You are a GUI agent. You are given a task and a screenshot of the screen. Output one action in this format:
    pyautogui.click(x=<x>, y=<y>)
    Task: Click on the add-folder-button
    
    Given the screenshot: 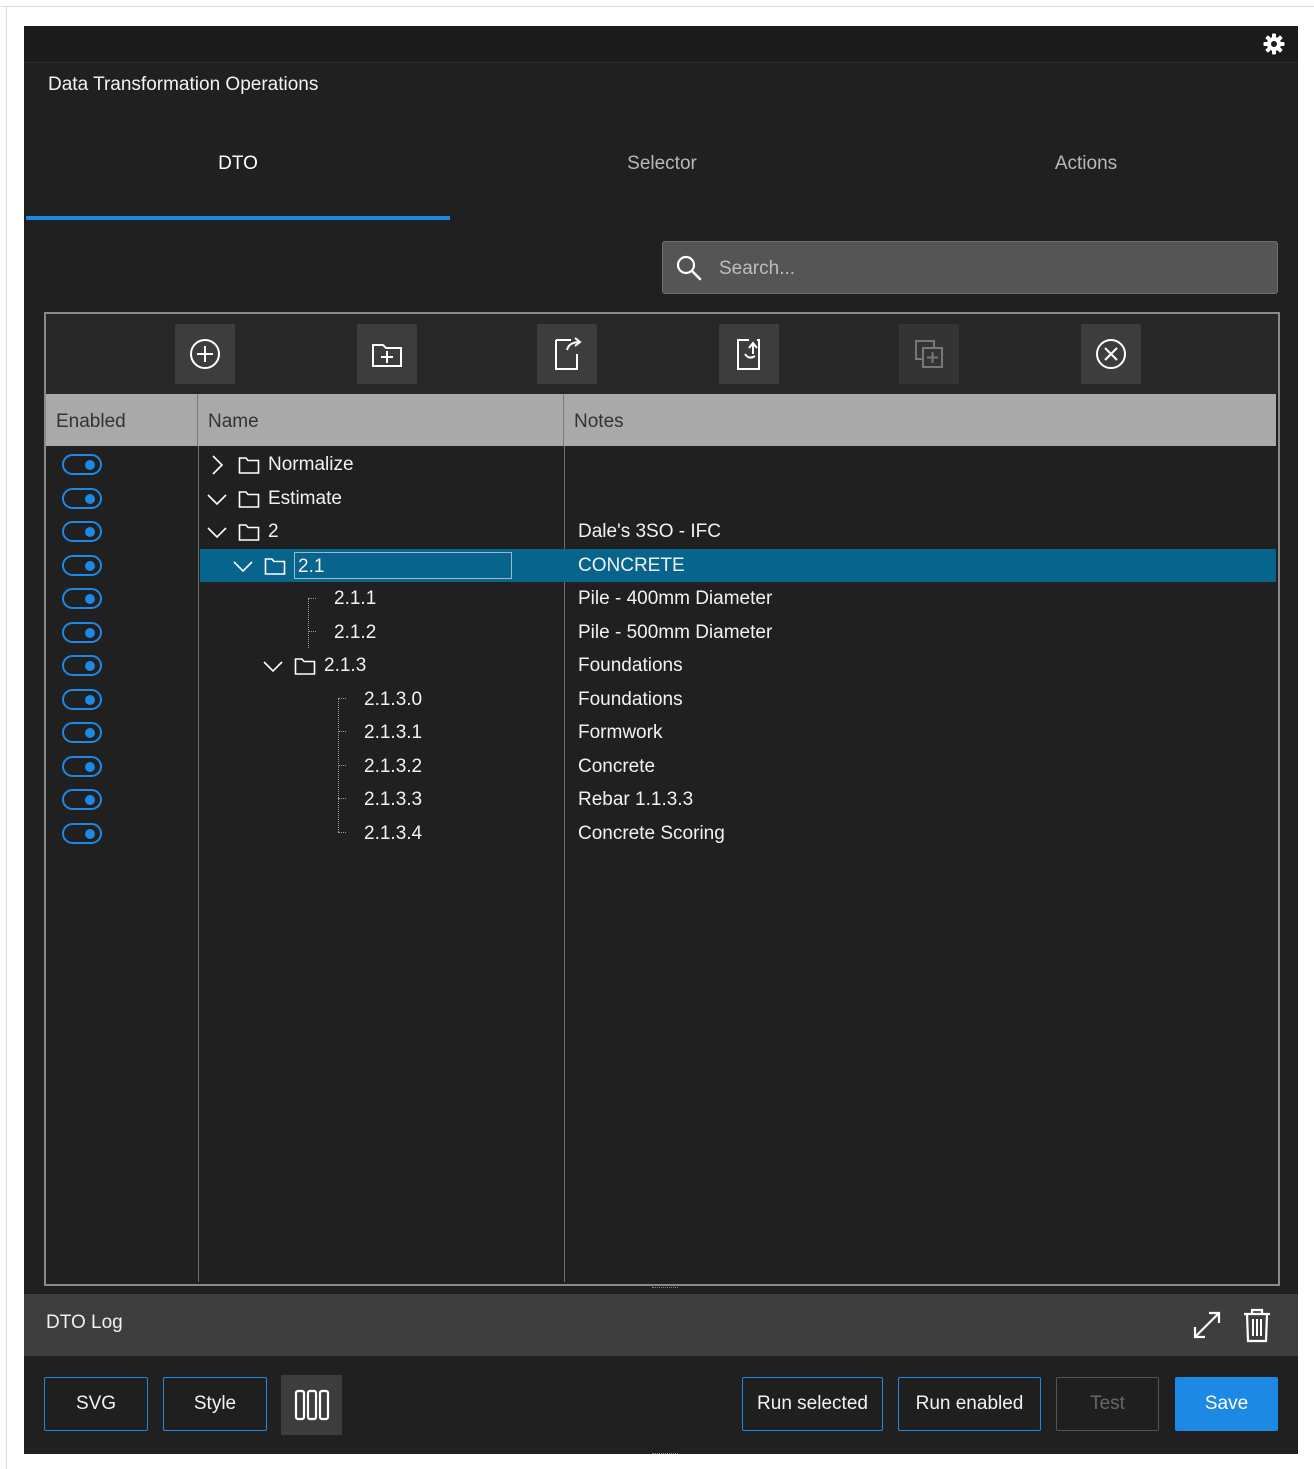 What is the action you would take?
    pyautogui.click(x=387, y=354)
    